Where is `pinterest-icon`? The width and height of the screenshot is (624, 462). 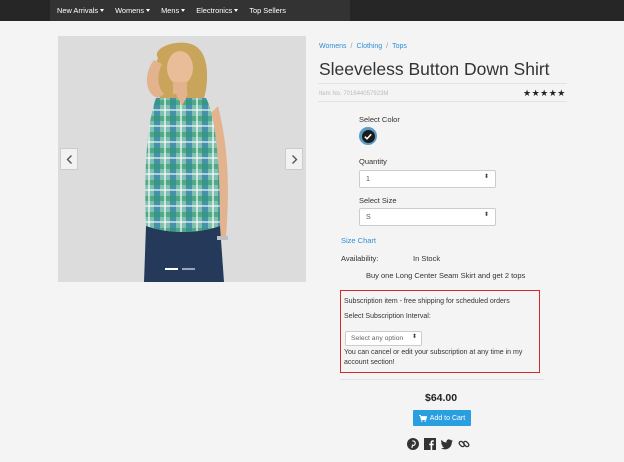
pinterest-icon is located at coordinates (413, 443).